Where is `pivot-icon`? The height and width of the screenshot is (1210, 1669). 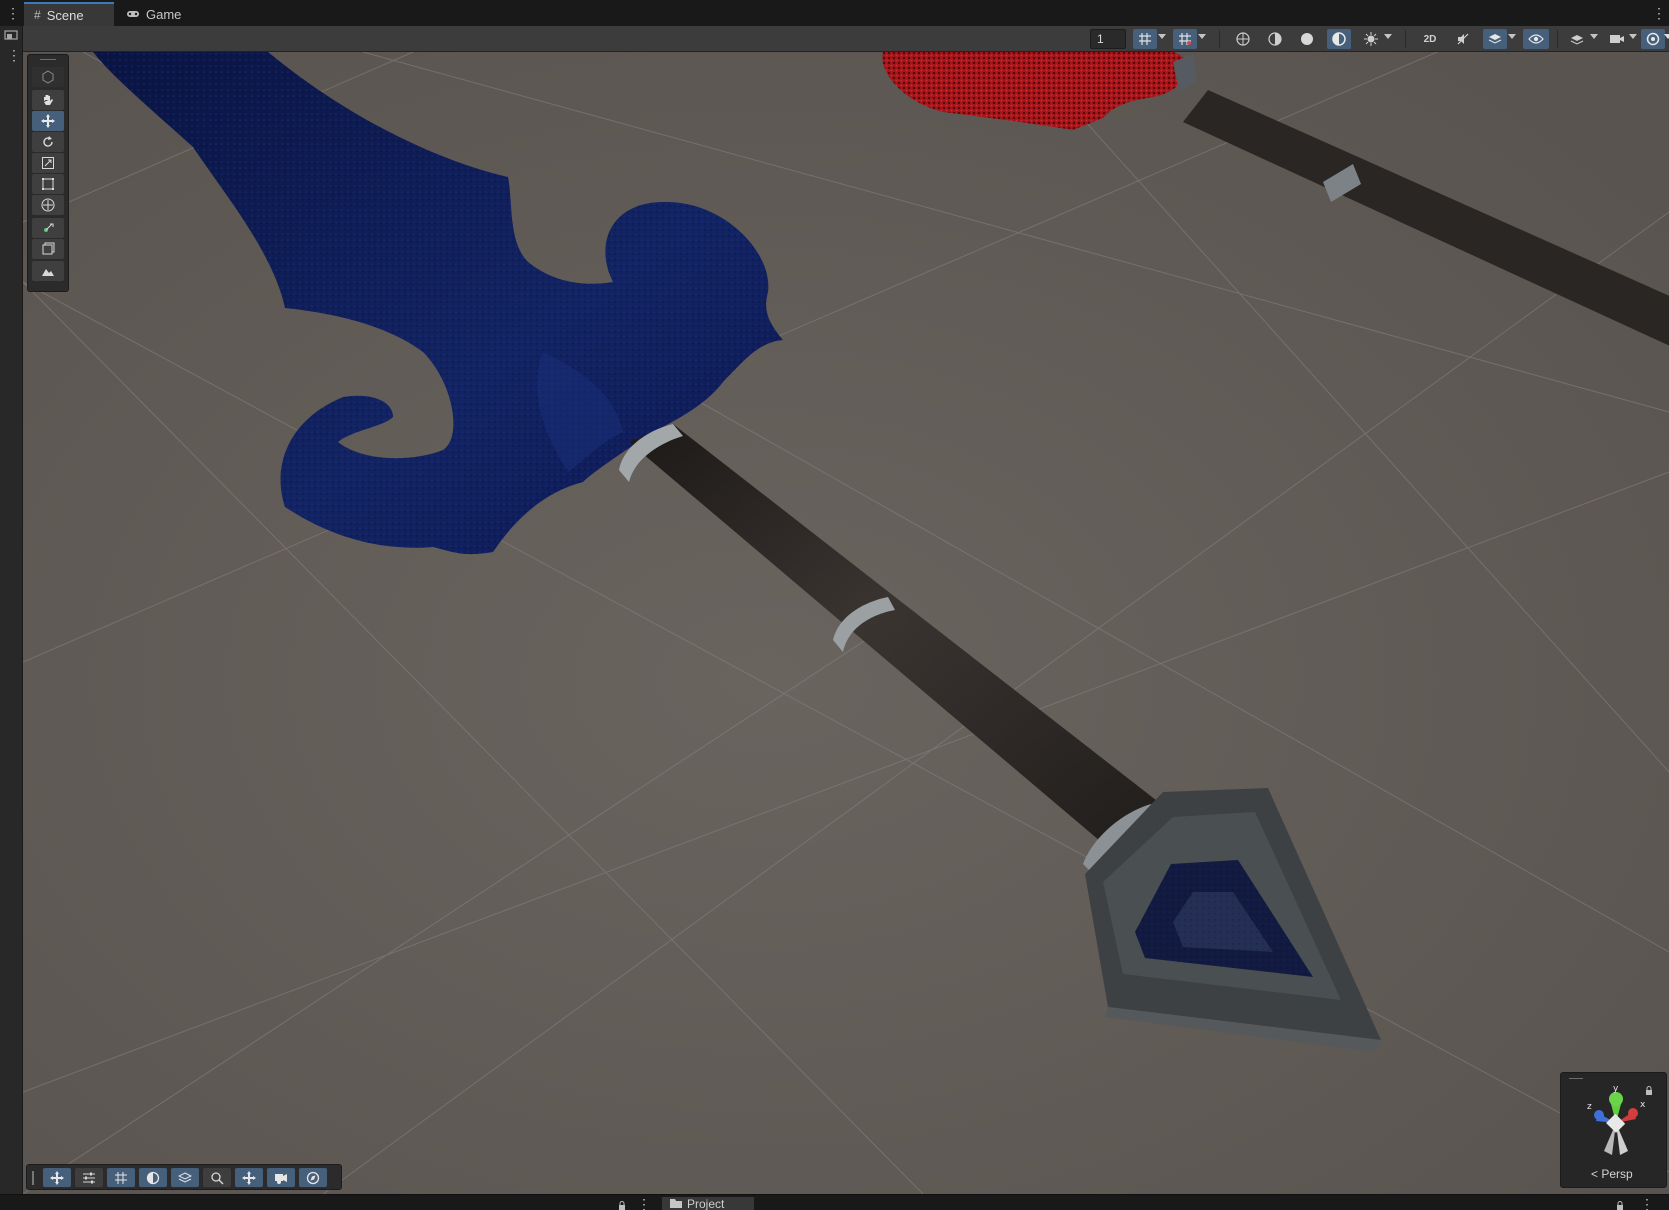 pivot-icon is located at coordinates (249, 1177).